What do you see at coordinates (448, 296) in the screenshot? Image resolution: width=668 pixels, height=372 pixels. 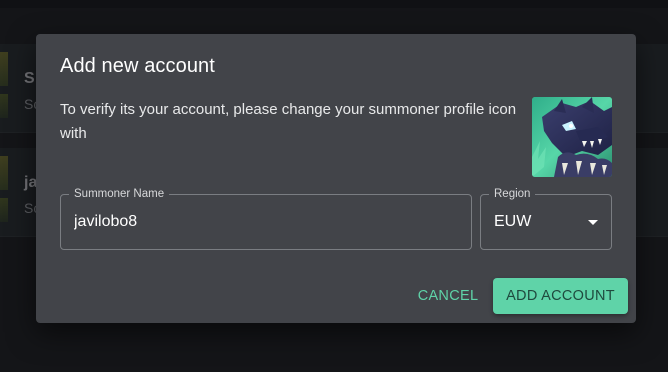 I see `cancel-button: CANCEL` at bounding box center [448, 296].